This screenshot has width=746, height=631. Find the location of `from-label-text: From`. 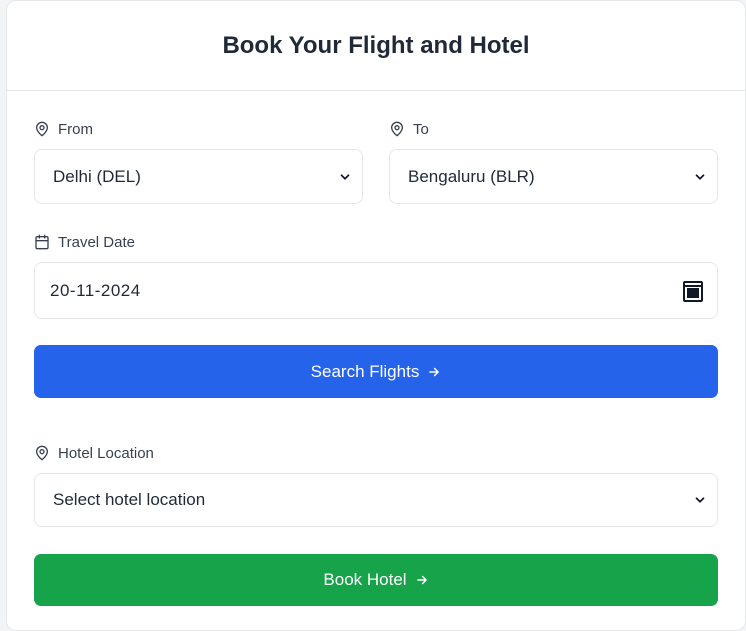

from-label-text: From is located at coordinates (75, 129).